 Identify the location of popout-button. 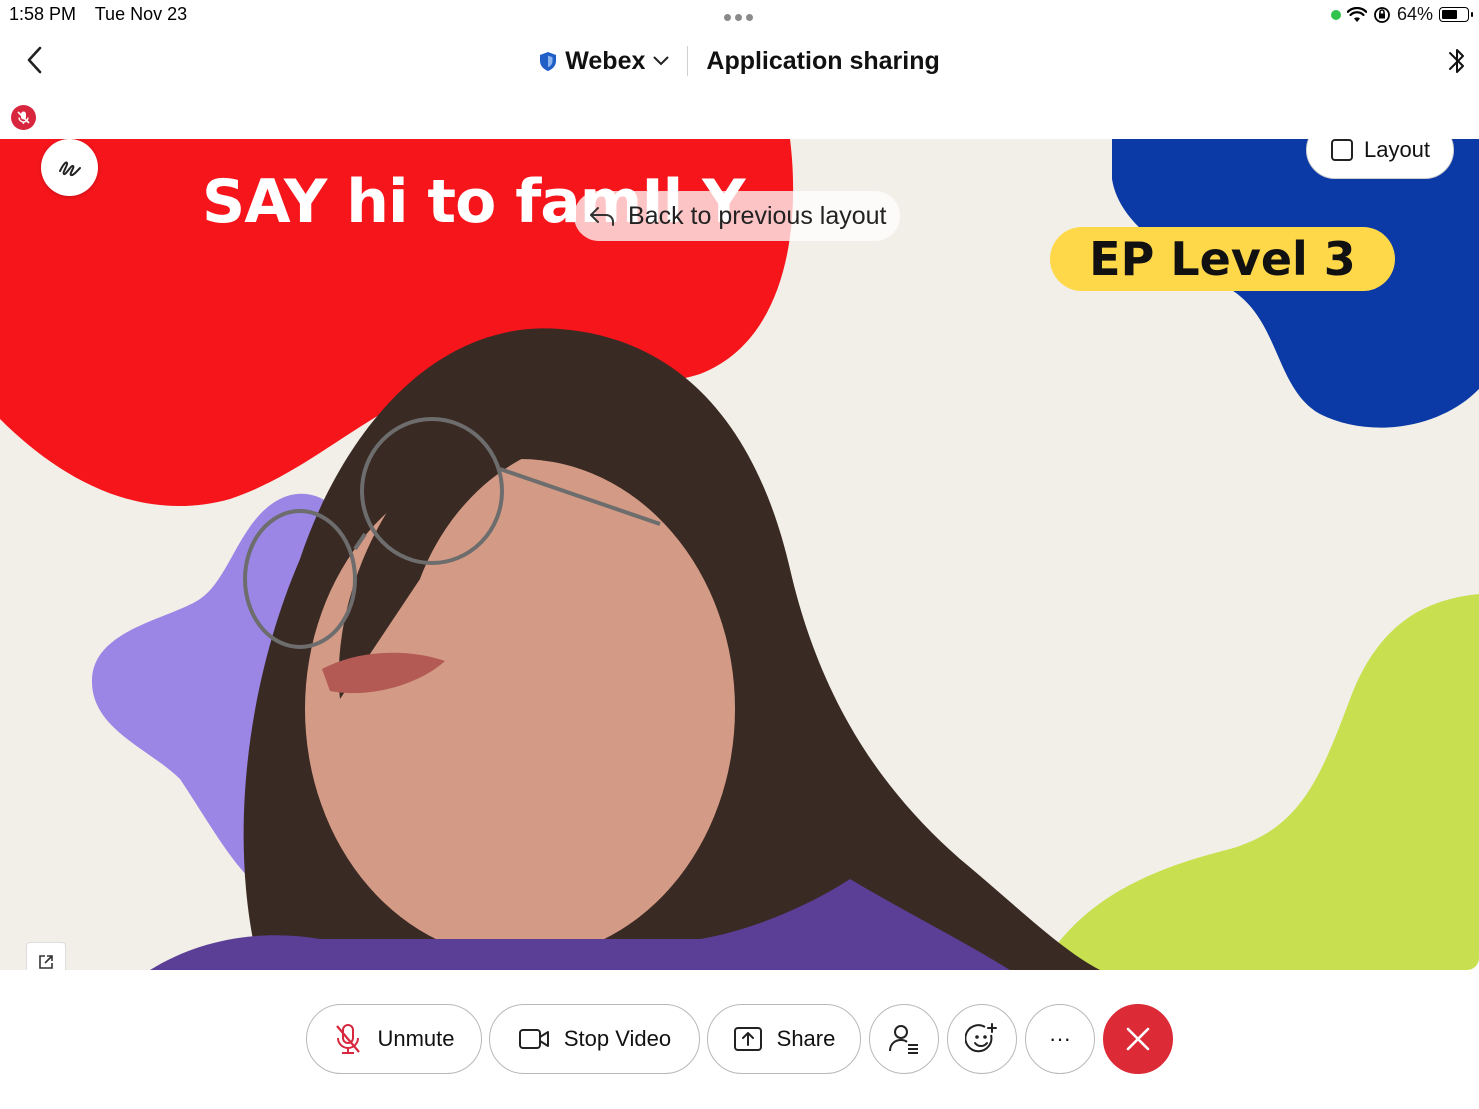
(46, 956).